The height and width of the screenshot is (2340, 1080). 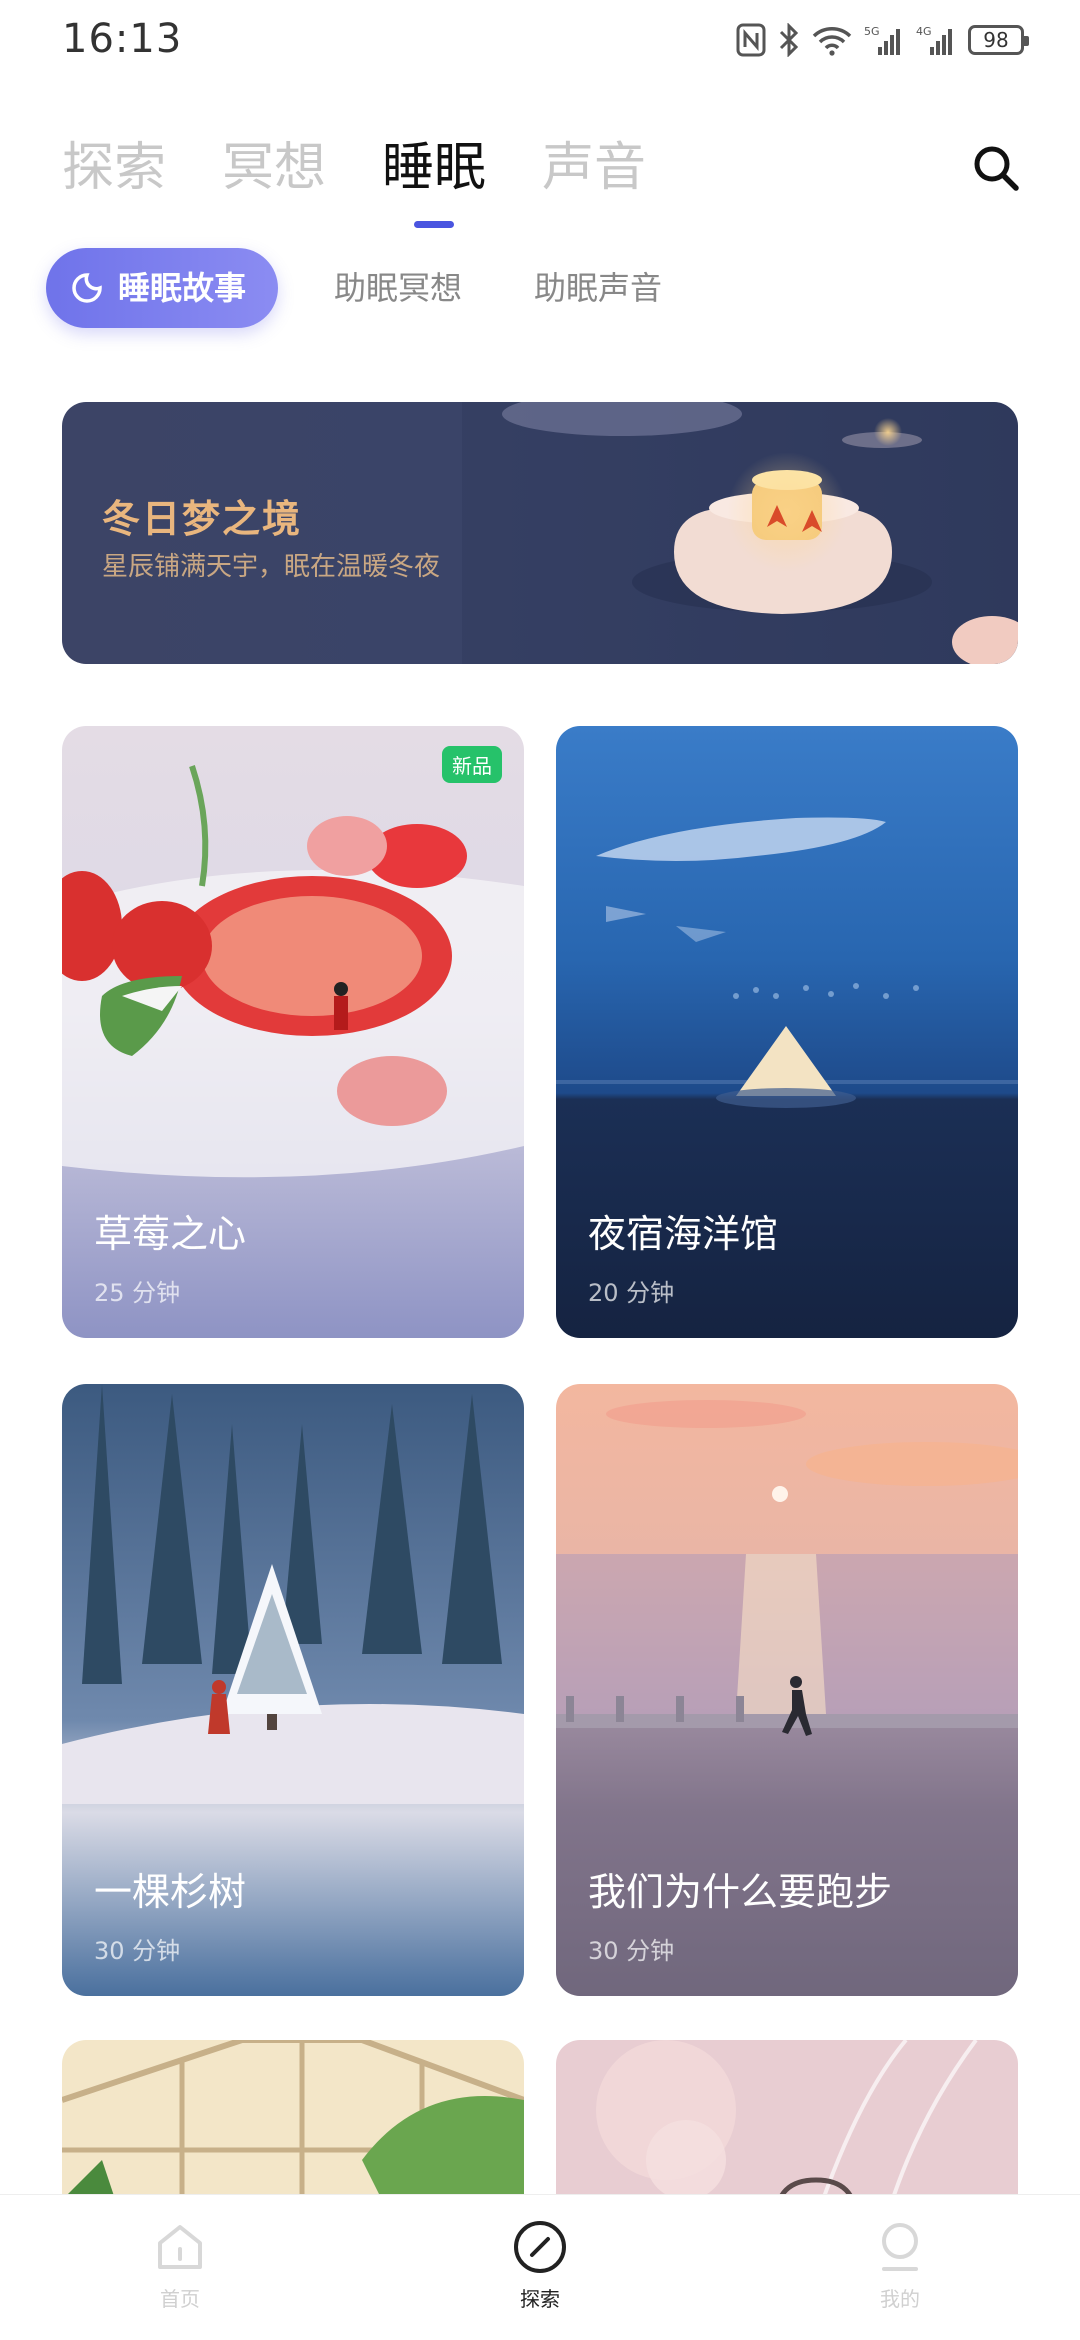 I want to click on svg-text: 5G, so click(x=872, y=31).